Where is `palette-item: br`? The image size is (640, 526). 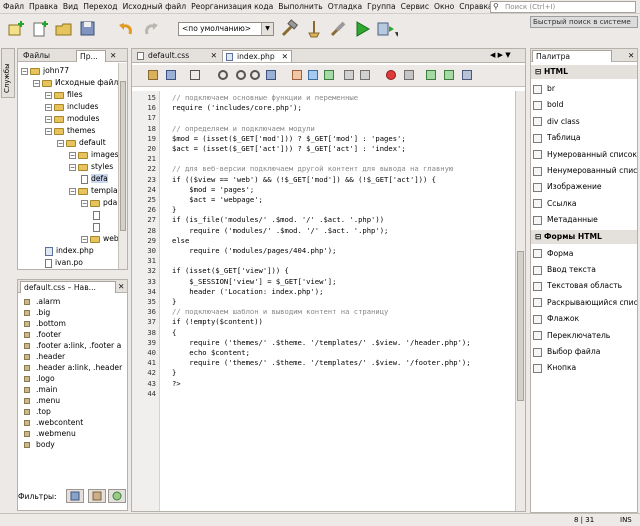
palette-item: br is located at coordinates (585, 88).